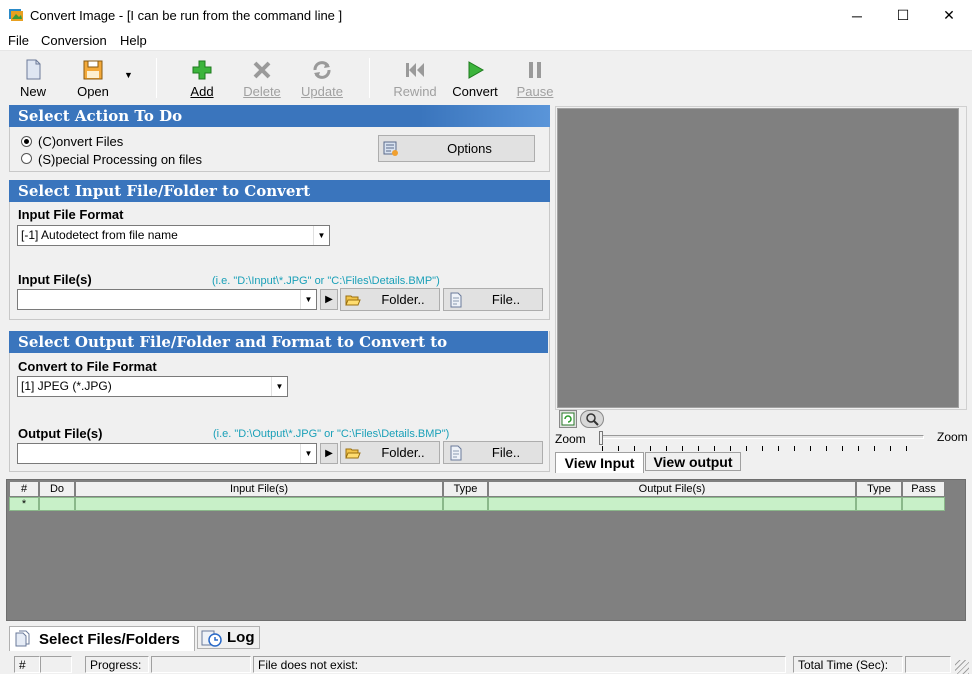 This screenshot has width=972, height=674. Describe the element at coordinates (465, 489) in the screenshot. I see `col-input-type: Type` at that location.